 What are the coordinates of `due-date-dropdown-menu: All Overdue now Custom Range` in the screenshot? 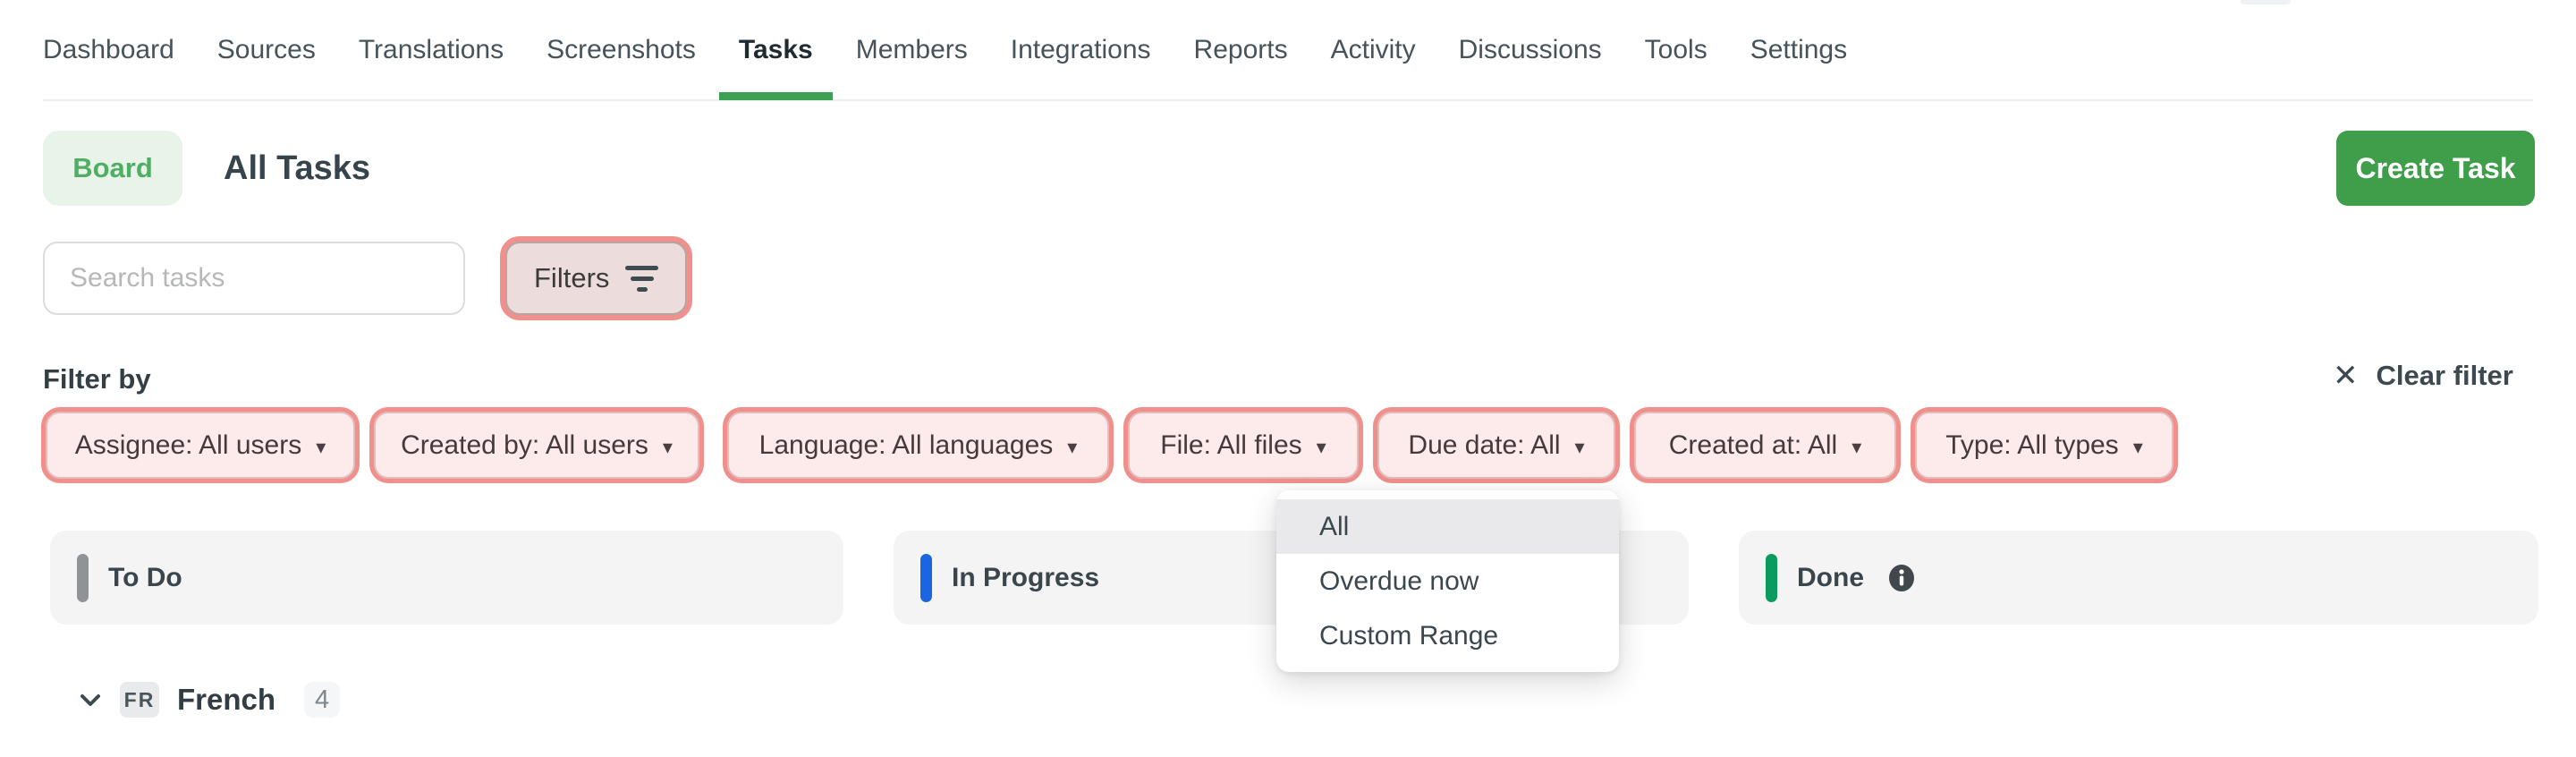 It's located at (1447, 581).